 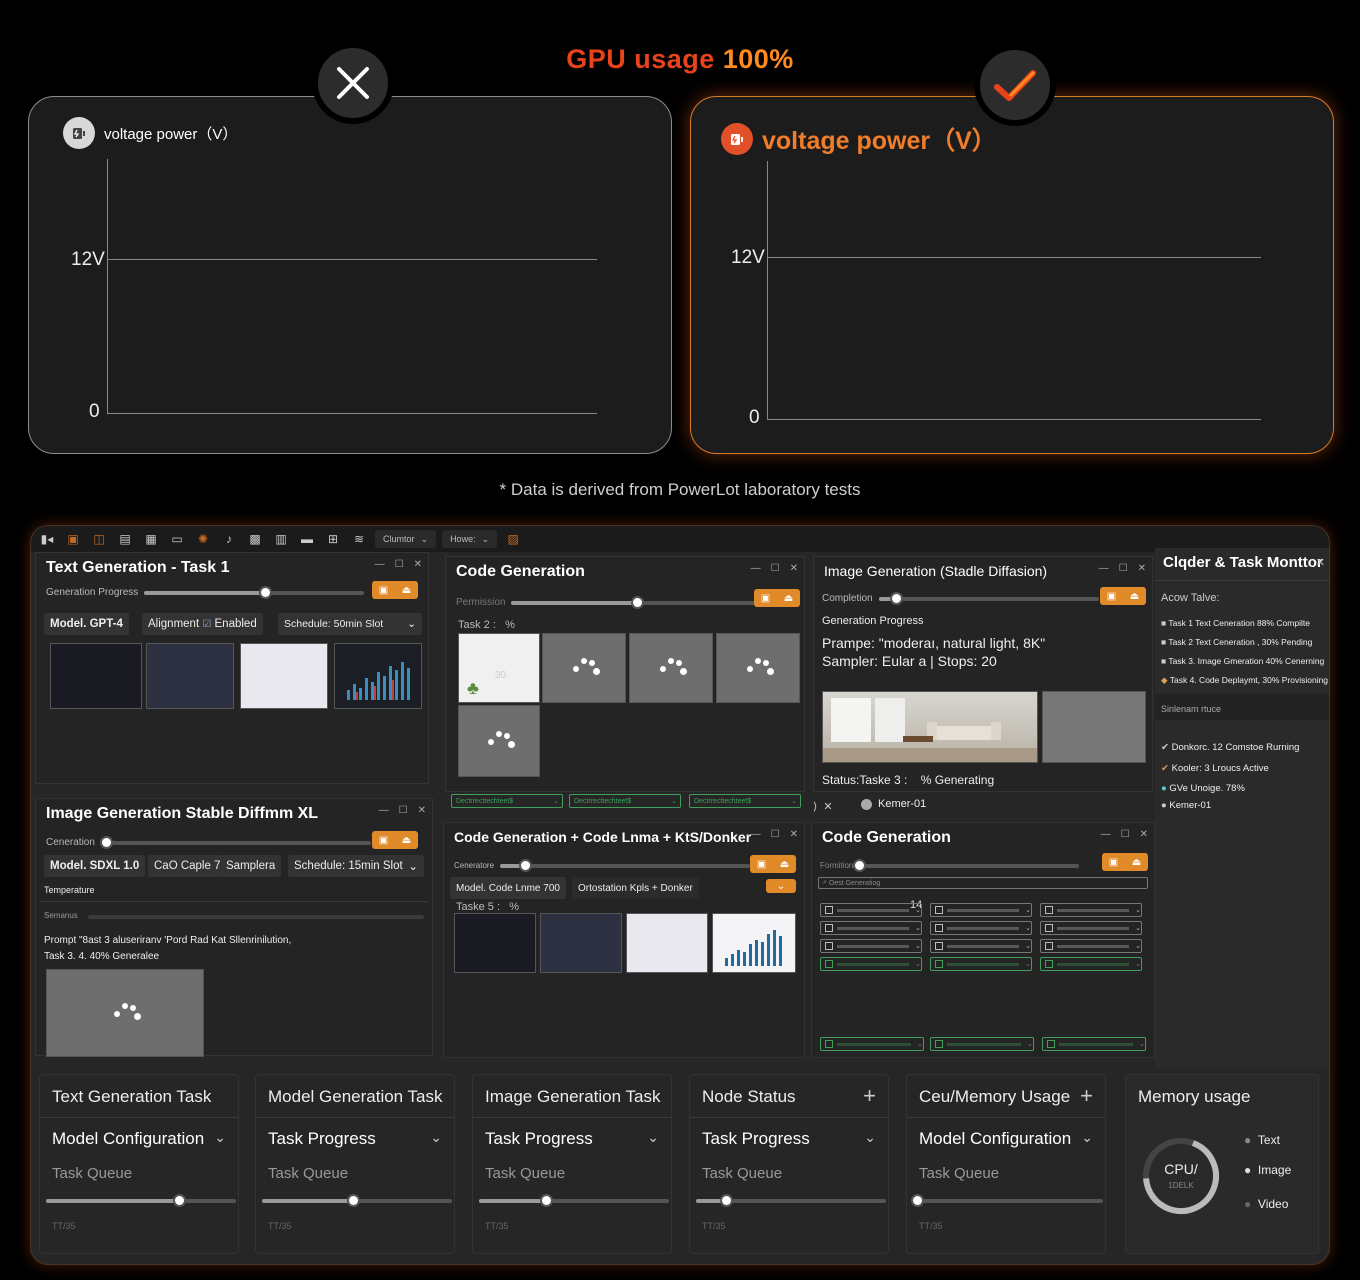 What do you see at coordinates (635, 888) in the screenshot?
I see `station-chip: Ortostation Kpls + Donker` at bounding box center [635, 888].